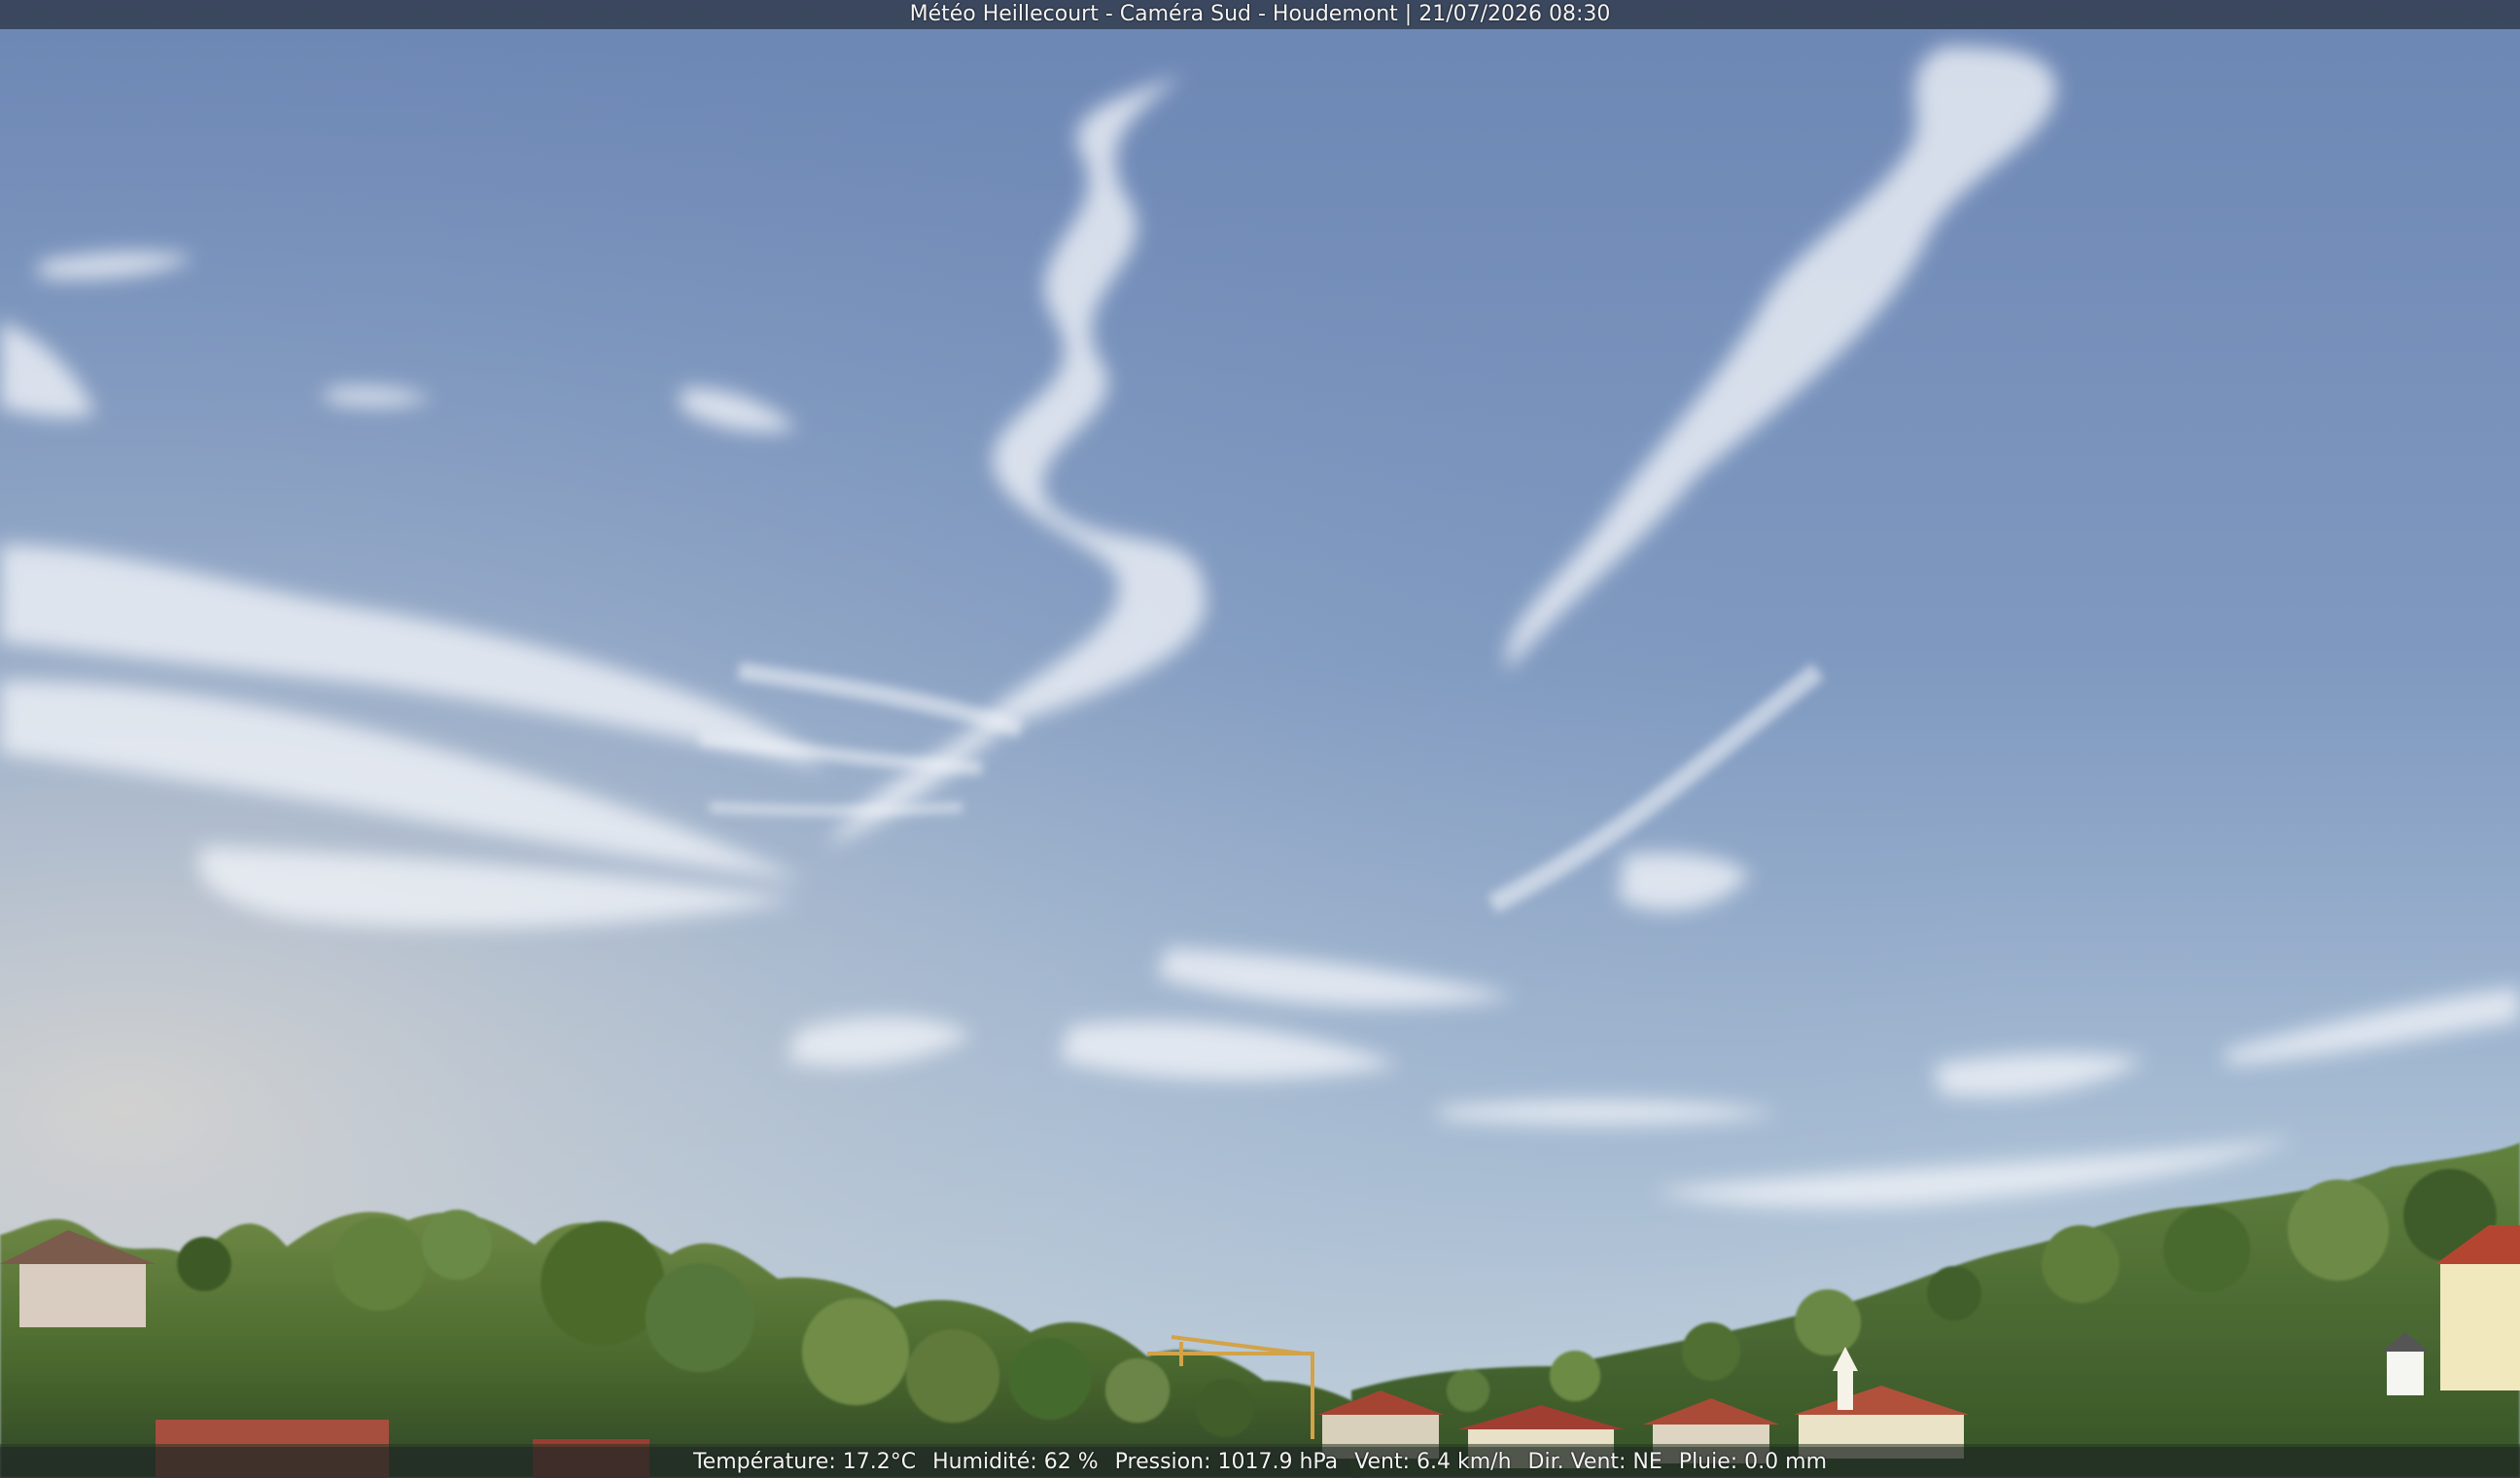  Describe the element at coordinates (1753, 1462) in the screenshot. I see `rain-value: Pluie: 0.0 mm` at that location.